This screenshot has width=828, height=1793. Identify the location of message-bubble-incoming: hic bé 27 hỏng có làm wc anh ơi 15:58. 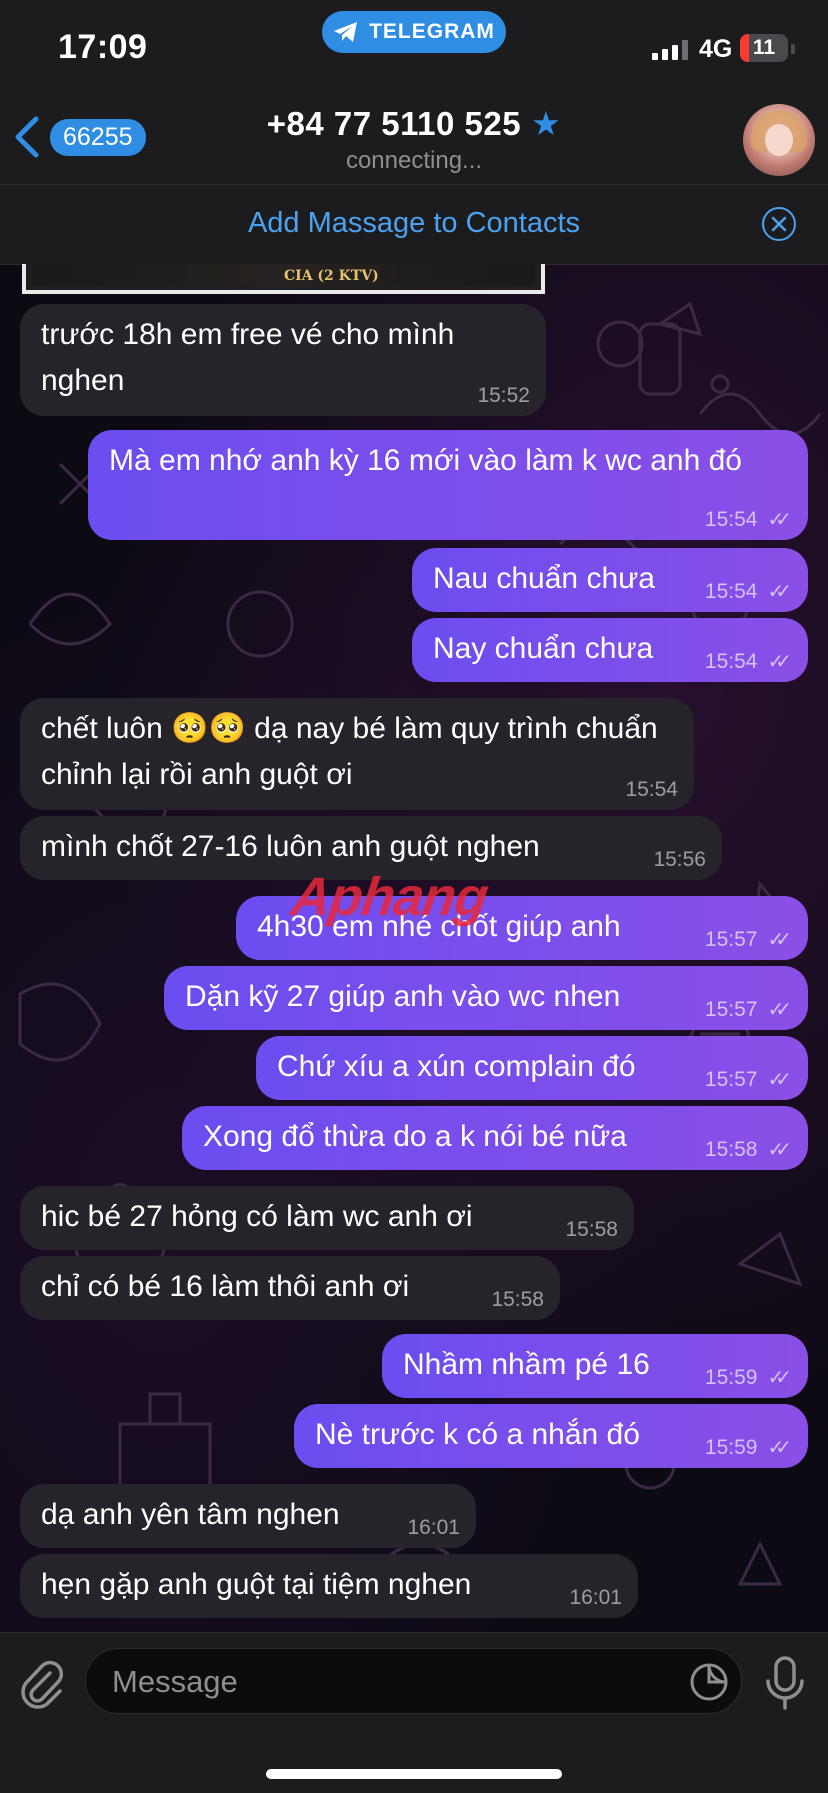
(327, 1218).